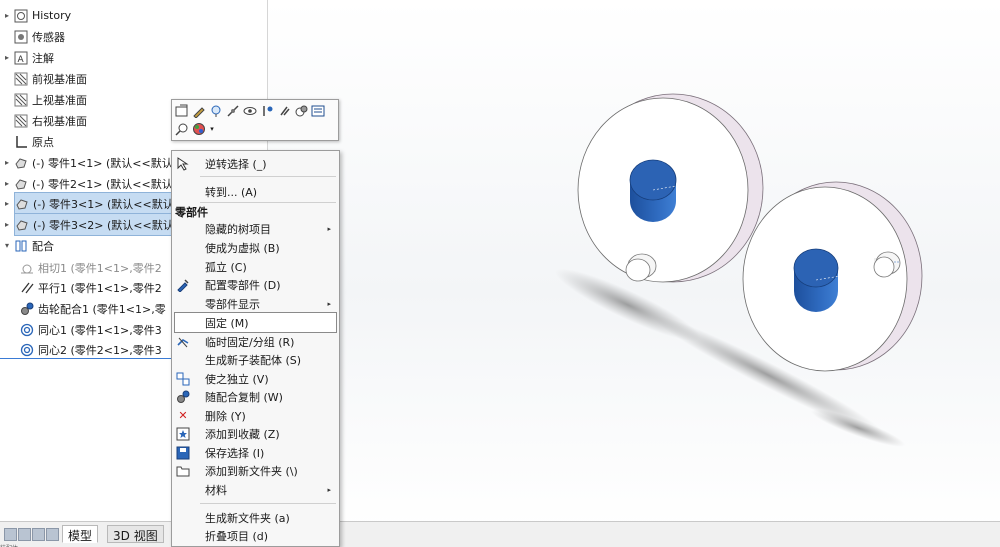 Image resolution: width=1000 pixels, height=547 pixels. I want to click on menu-item-label: 配置零部件 (D), so click(243, 285).